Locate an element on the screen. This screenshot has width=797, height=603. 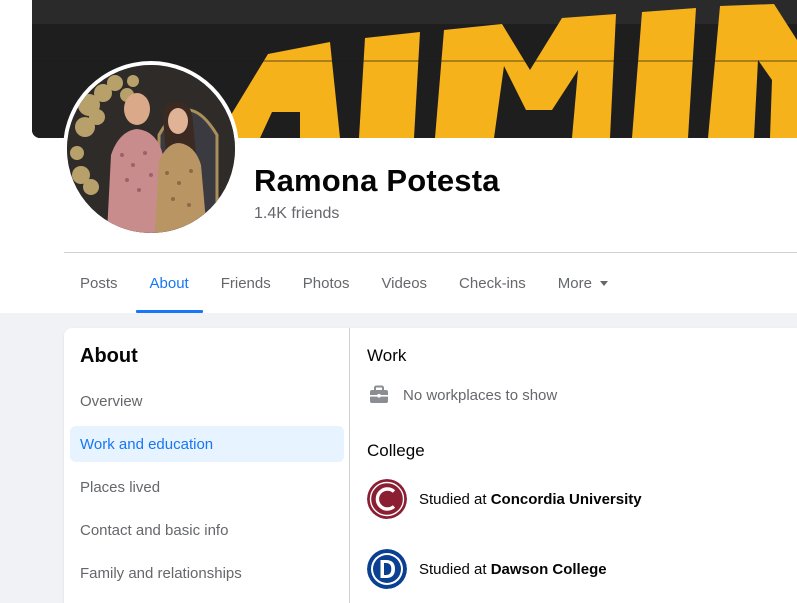
briefcase-icon is located at coordinates (379, 394).